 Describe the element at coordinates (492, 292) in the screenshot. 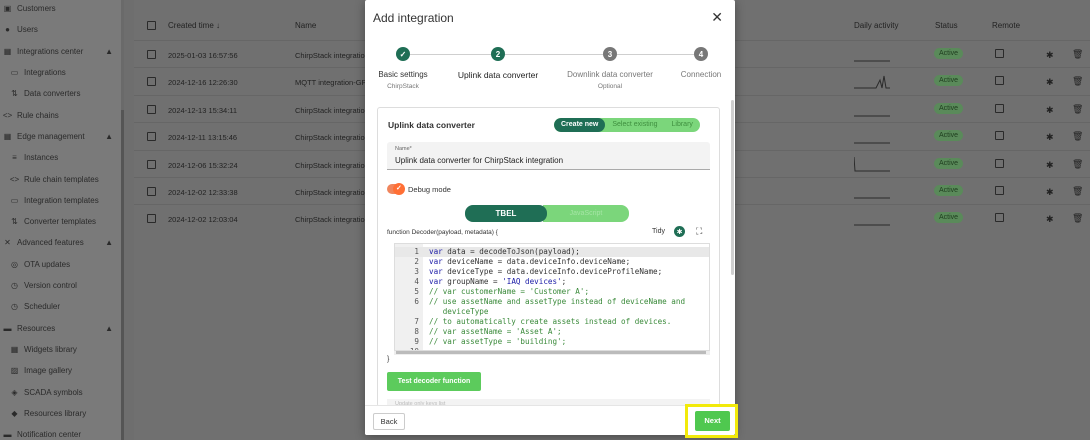

I see `code-line: 5 // var customerName = 'Customer A';` at that location.